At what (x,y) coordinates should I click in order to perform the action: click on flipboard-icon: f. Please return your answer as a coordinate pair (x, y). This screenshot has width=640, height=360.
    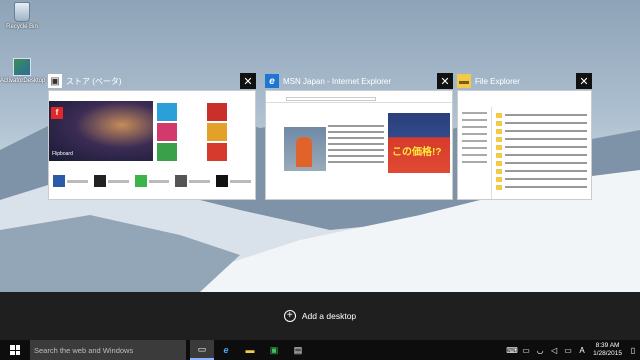
    Looking at the image, I should click on (57, 113).